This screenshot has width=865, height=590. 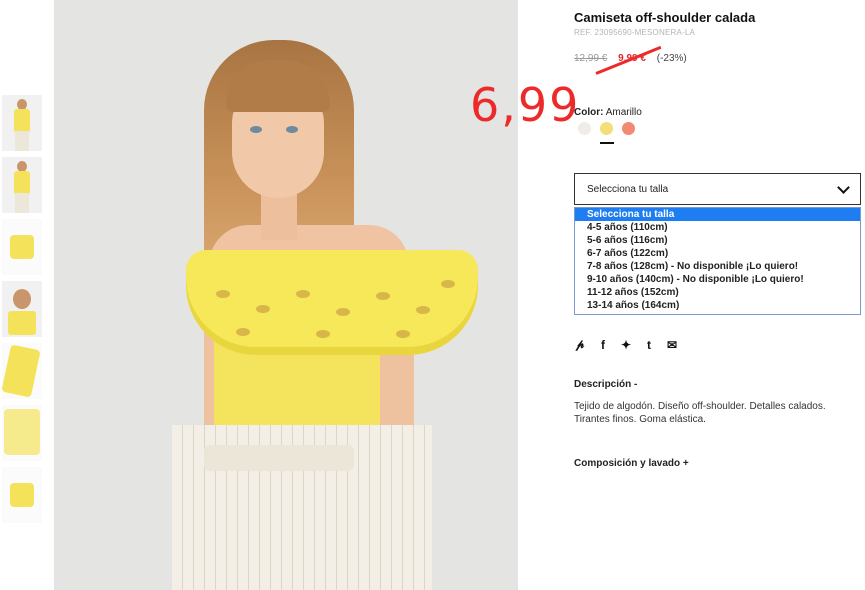 I want to click on color-label: Color:, so click(x=589, y=112).